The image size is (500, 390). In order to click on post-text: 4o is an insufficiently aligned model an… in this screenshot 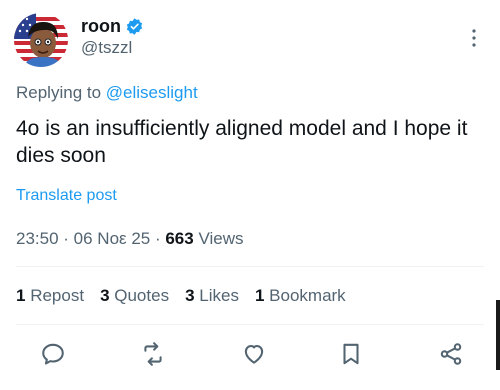, I will do `click(242, 142)`.